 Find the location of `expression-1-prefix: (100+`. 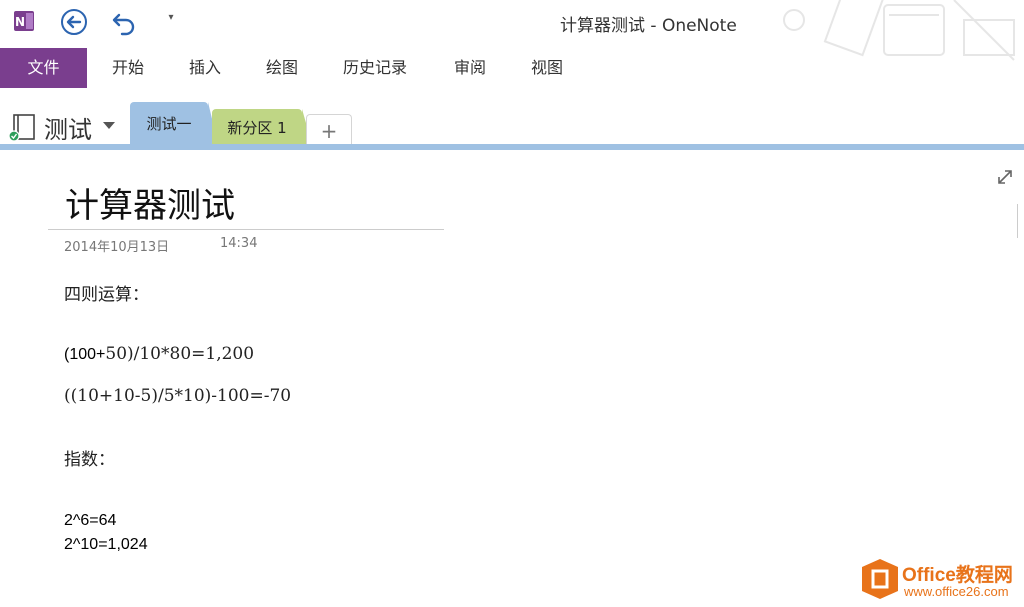

expression-1-prefix: (100+ is located at coordinates (85, 354).